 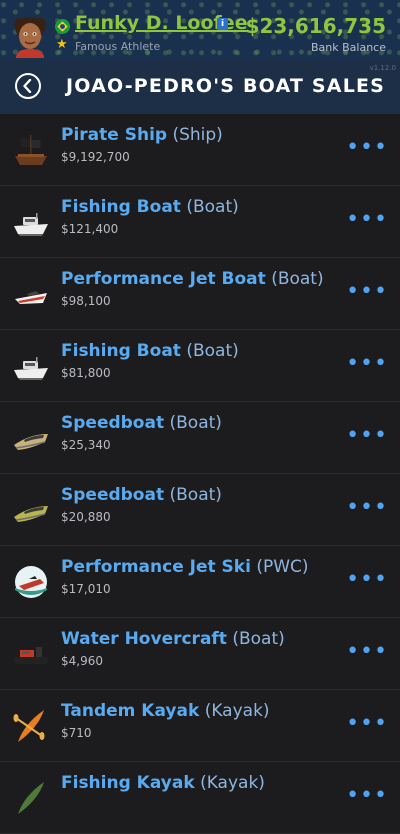 What do you see at coordinates (144, 639) in the screenshot?
I see `item-name: Water Hovercraft` at bounding box center [144, 639].